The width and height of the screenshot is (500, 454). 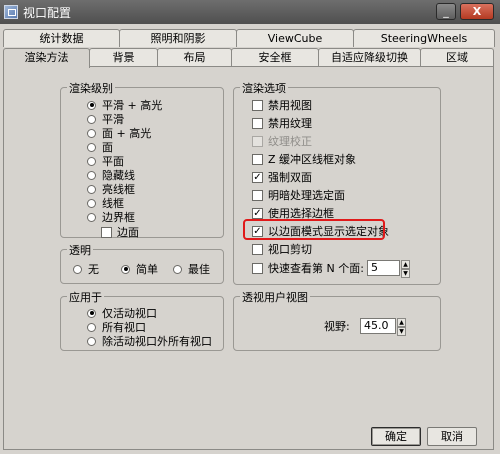 What do you see at coordinates (293, 213) in the screenshot?
I see `use-selection-brackets-checkbox: ✓ 使用选择边框` at bounding box center [293, 213].